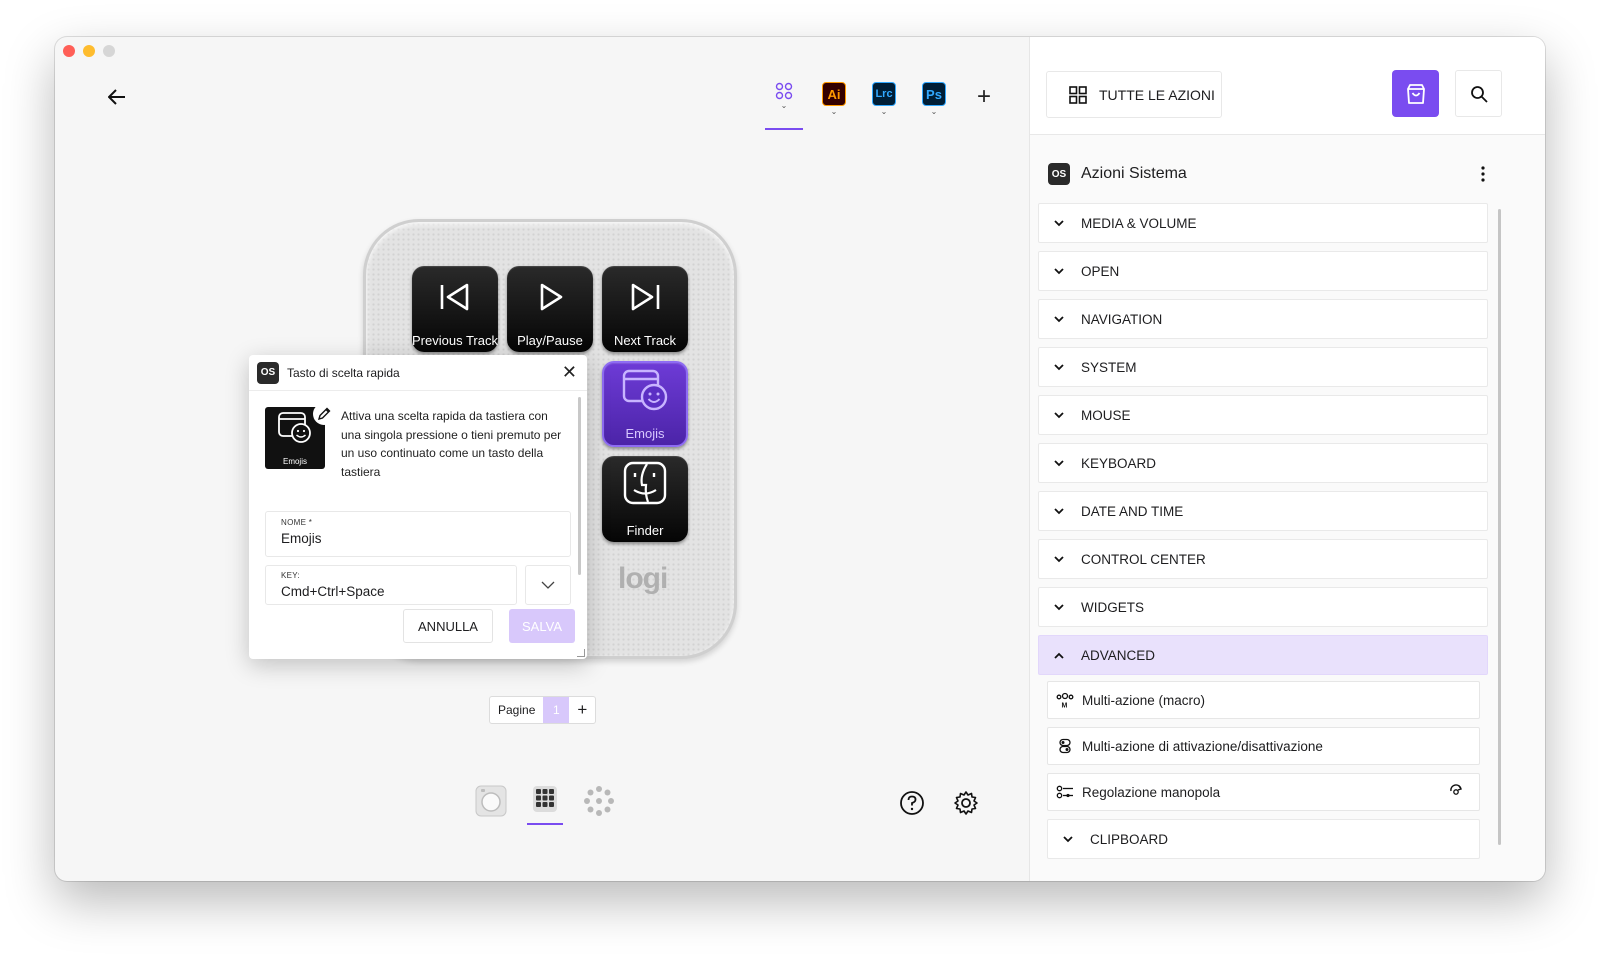 The height and width of the screenshot is (954, 1600). Describe the element at coordinates (1118, 655) in the screenshot. I see `category-label: ADVANCED` at that location.